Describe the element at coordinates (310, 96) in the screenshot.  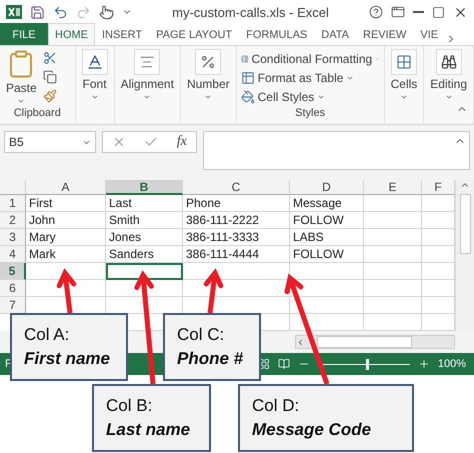
I see `style-menu-button: Cell Styles` at that location.